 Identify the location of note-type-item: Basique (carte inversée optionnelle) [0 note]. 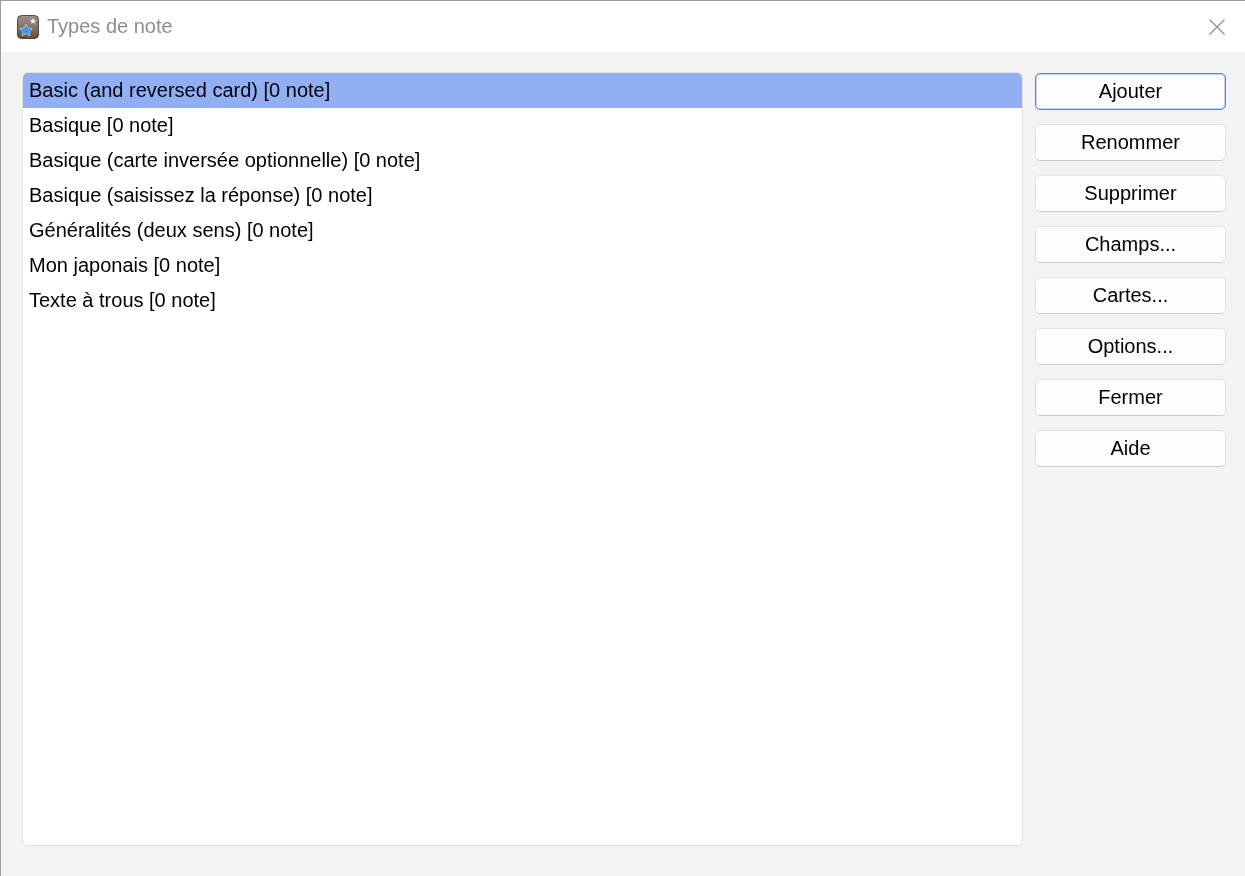
(522, 160).